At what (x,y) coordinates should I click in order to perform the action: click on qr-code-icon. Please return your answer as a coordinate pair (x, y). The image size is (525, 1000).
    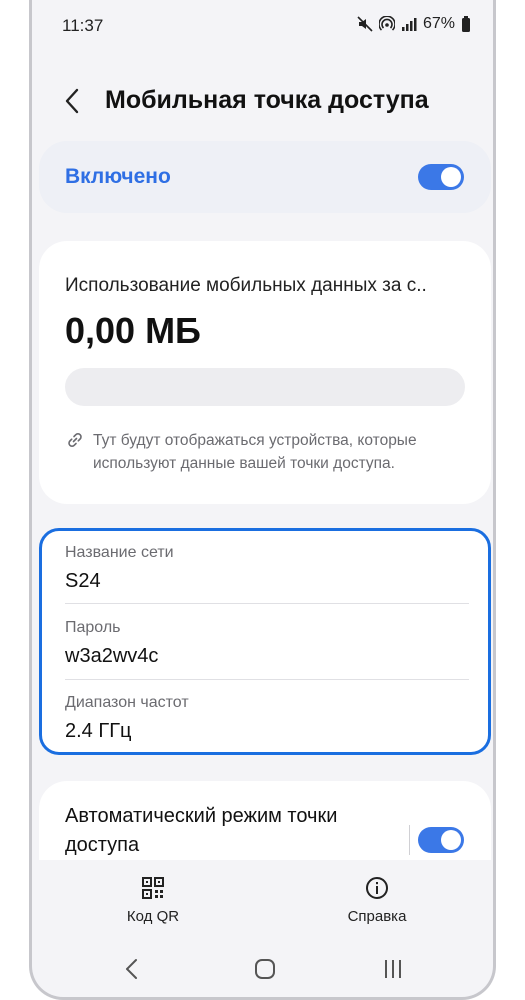
    Looking at the image, I should click on (153, 888).